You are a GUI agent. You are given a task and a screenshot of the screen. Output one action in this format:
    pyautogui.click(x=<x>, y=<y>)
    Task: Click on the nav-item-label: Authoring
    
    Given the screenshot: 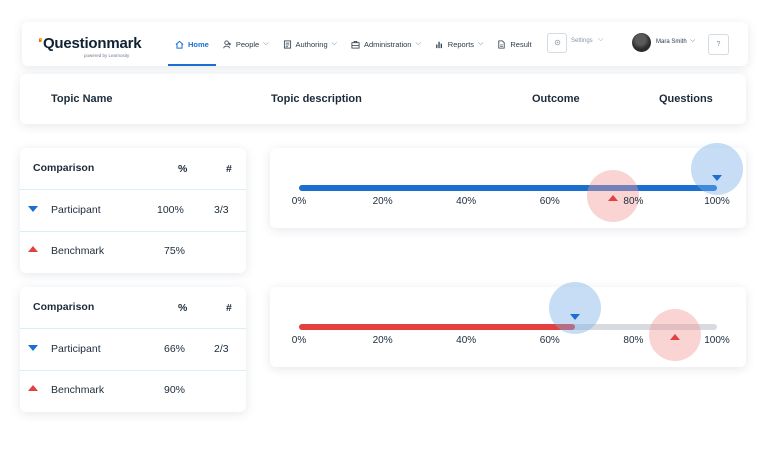 What is the action you would take?
    pyautogui.click(x=311, y=44)
    